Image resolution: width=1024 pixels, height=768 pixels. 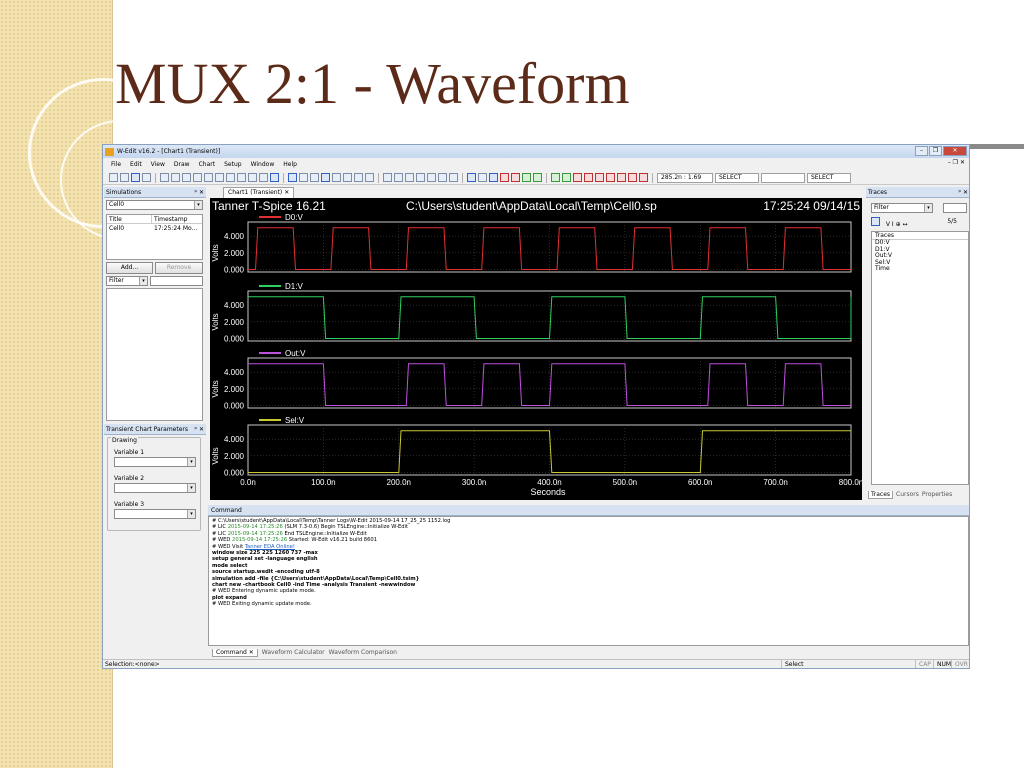 I want to click on settings-icon, so click(x=263, y=177).